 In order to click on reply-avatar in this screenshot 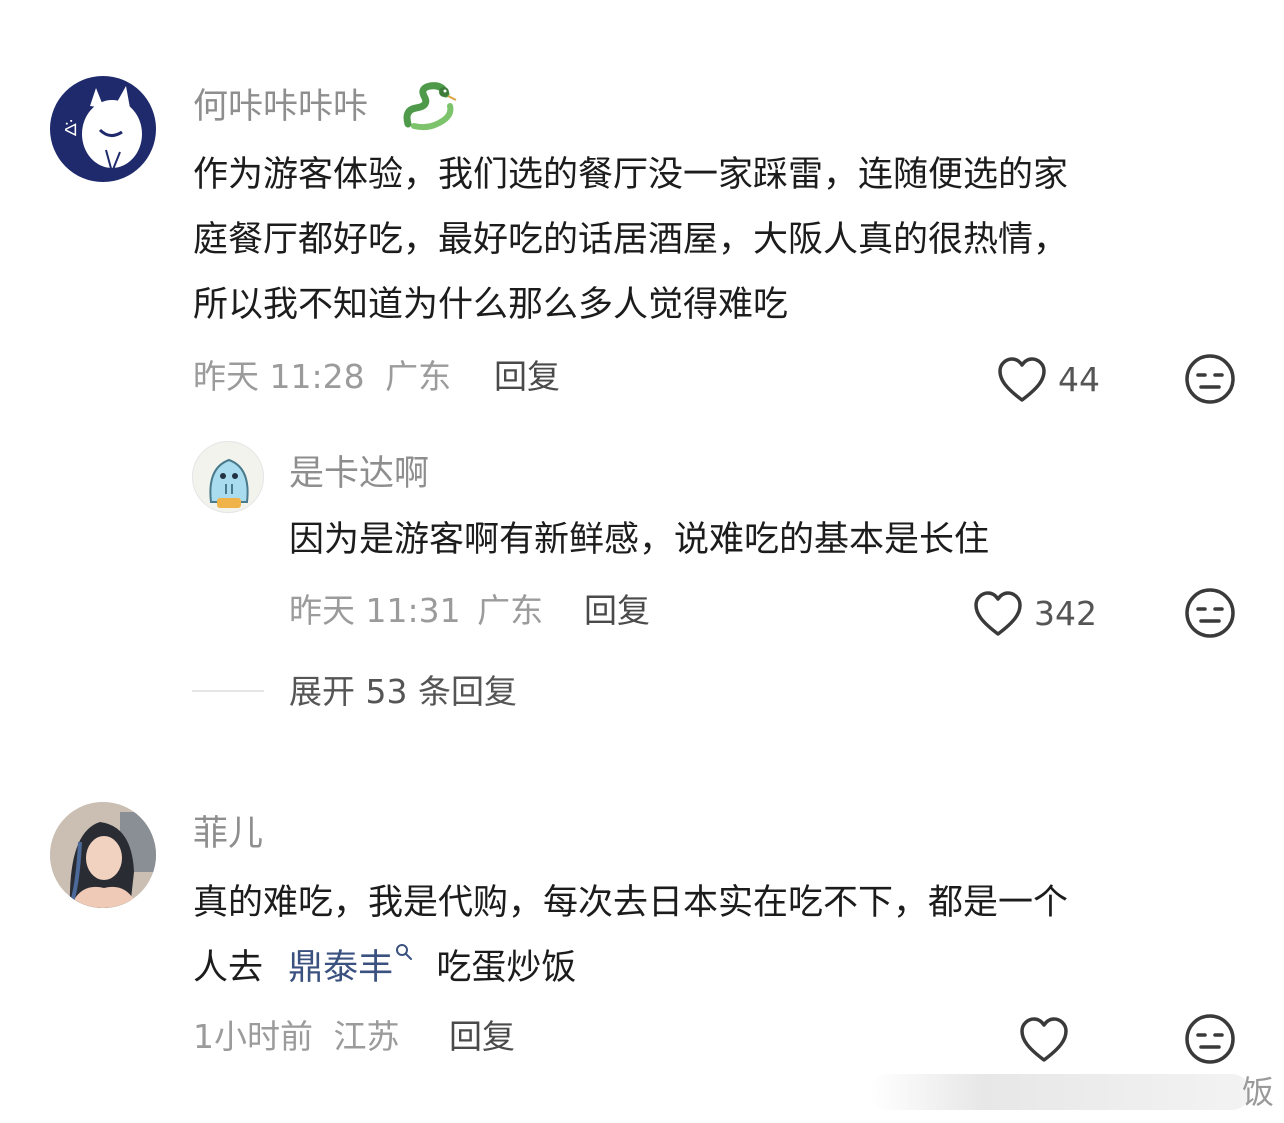, I will do `click(228, 477)`.